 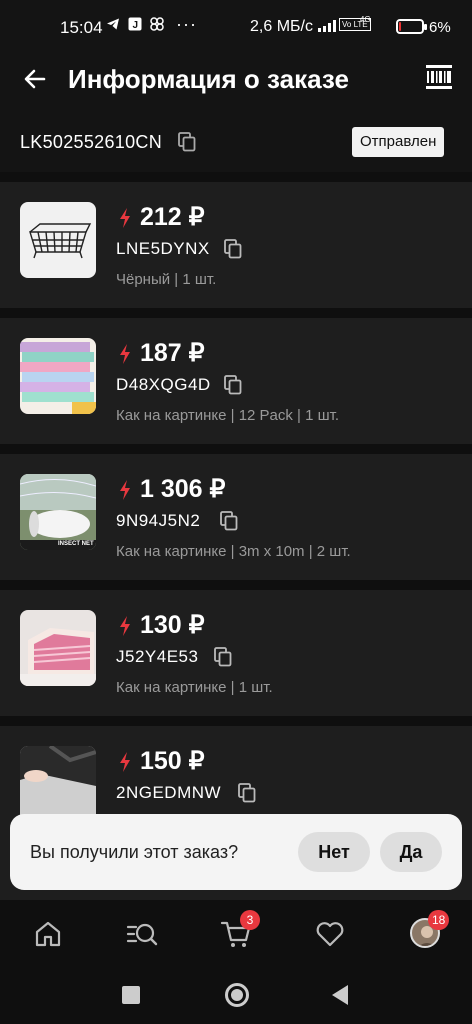 I want to click on app-j-icon: J, so click(x=135, y=24).